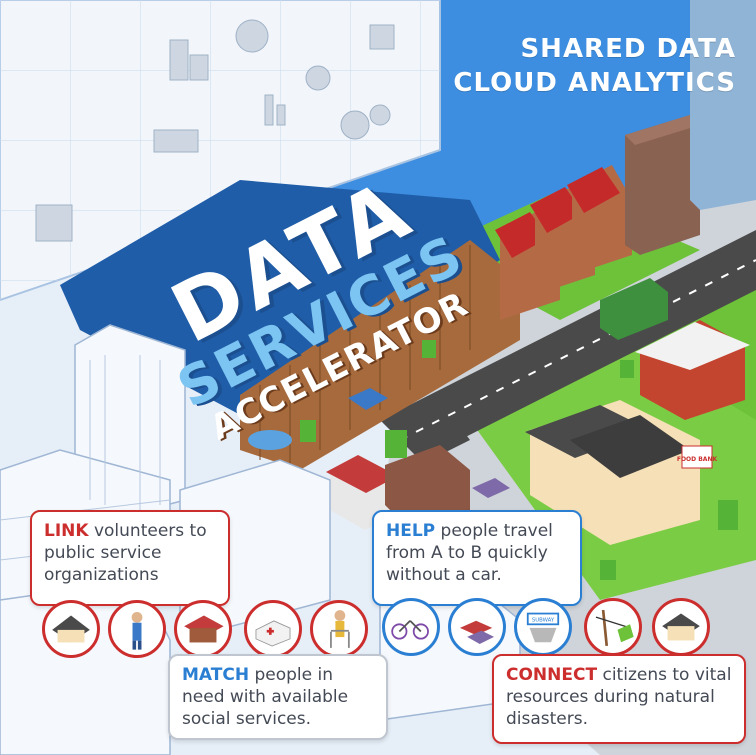 Image resolution: width=756 pixels, height=755 pixels. What do you see at coordinates (477, 627) in the screenshot?
I see `cars-icon` at bounding box center [477, 627].